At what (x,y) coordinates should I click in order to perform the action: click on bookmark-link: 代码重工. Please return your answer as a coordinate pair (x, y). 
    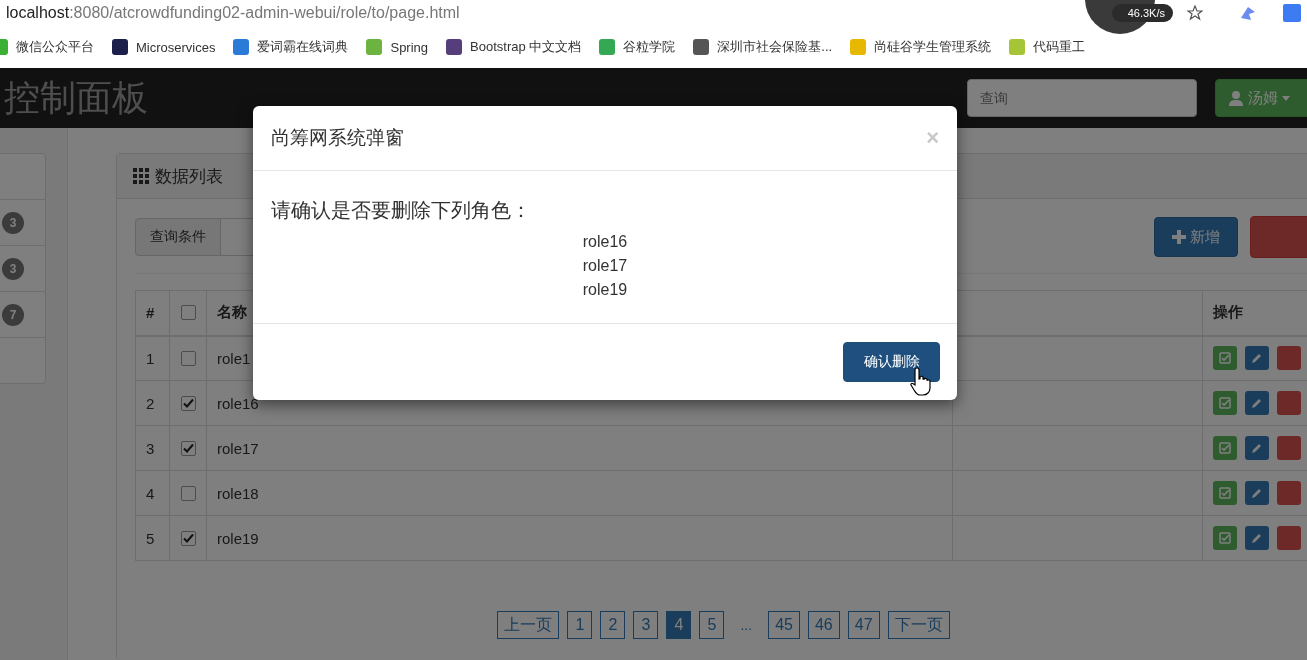
    Looking at the image, I should click on (1059, 47).